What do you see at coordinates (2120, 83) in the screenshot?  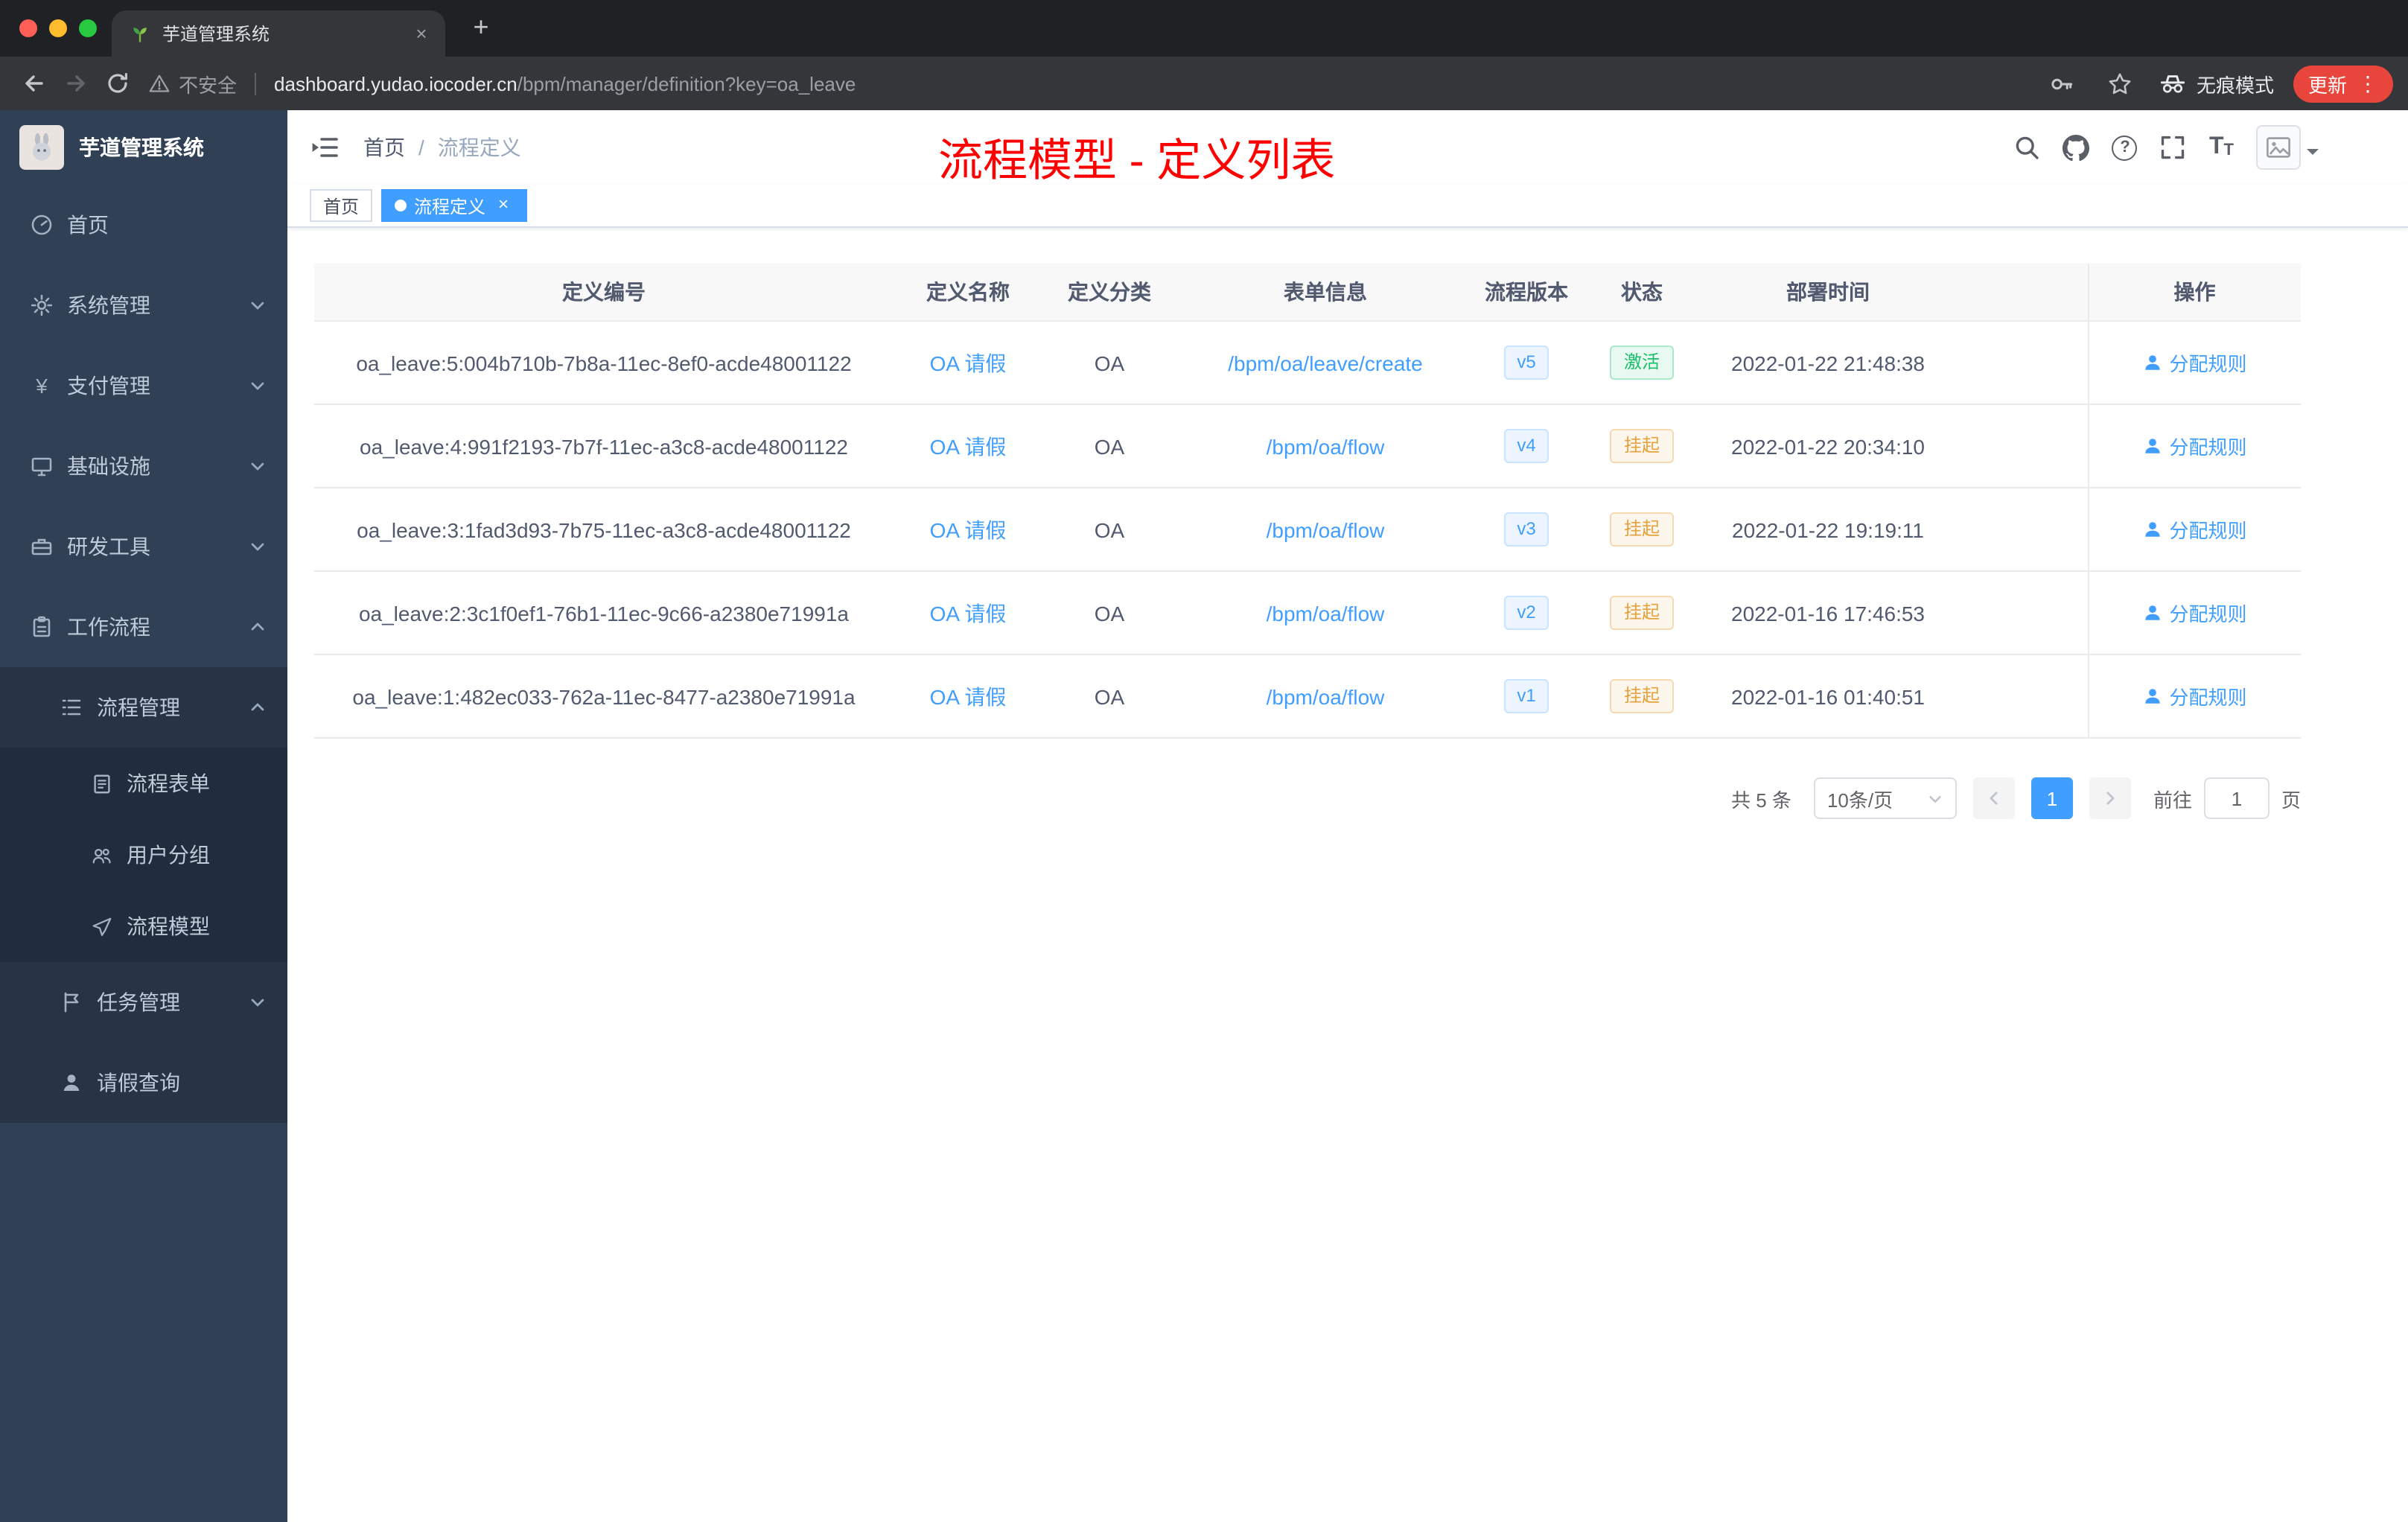 I see `bookmark-star-button` at bounding box center [2120, 83].